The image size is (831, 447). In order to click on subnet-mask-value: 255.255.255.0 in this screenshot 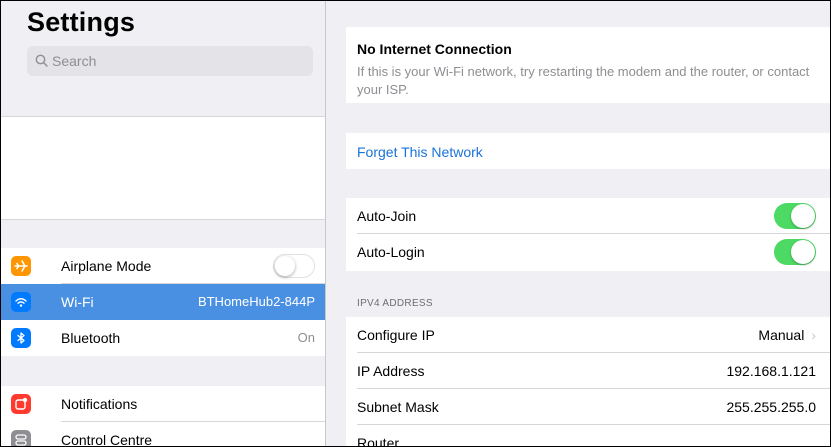, I will do `click(771, 407)`.